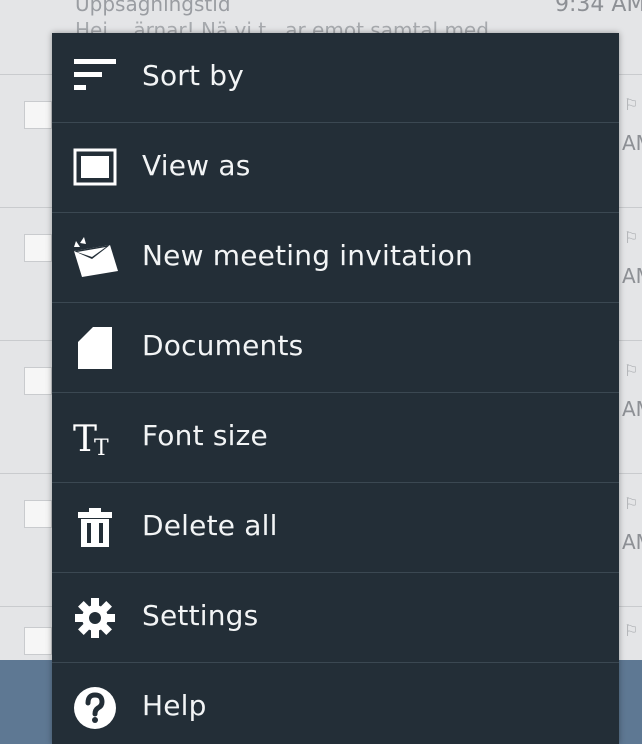  Describe the element at coordinates (335, 618) in the screenshot. I see `menu-item-settings: Settings` at that location.